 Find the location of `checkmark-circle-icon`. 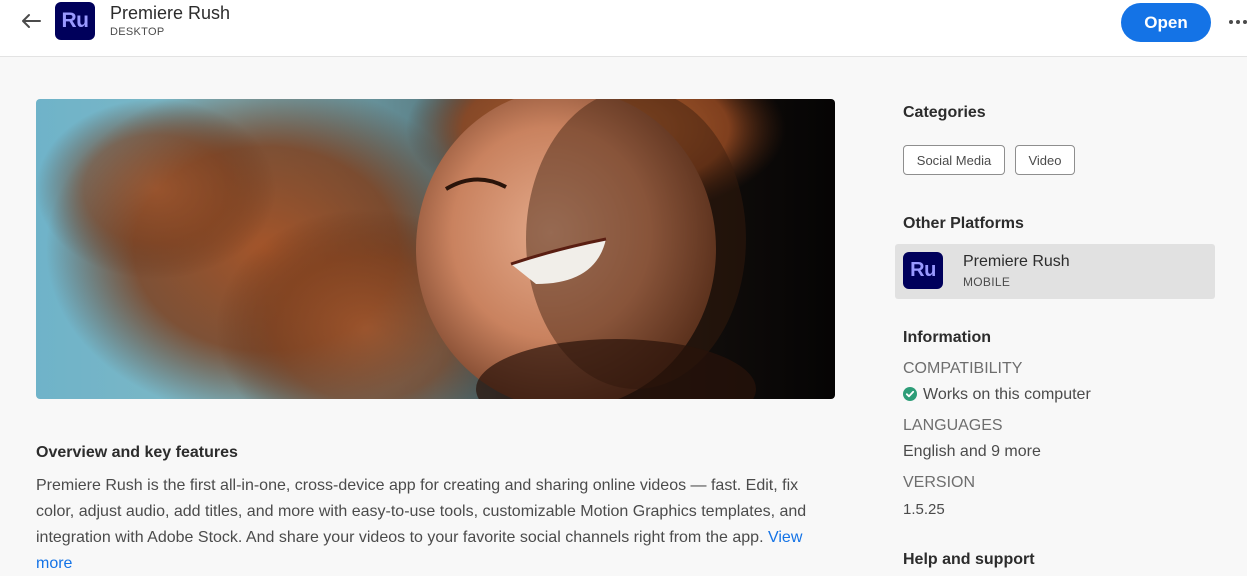

checkmark-circle-icon is located at coordinates (910, 394).